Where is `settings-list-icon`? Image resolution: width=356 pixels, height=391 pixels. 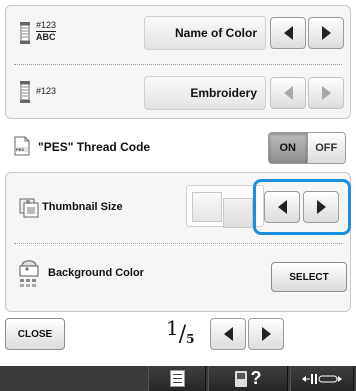
settings-list-icon is located at coordinates (177, 378).